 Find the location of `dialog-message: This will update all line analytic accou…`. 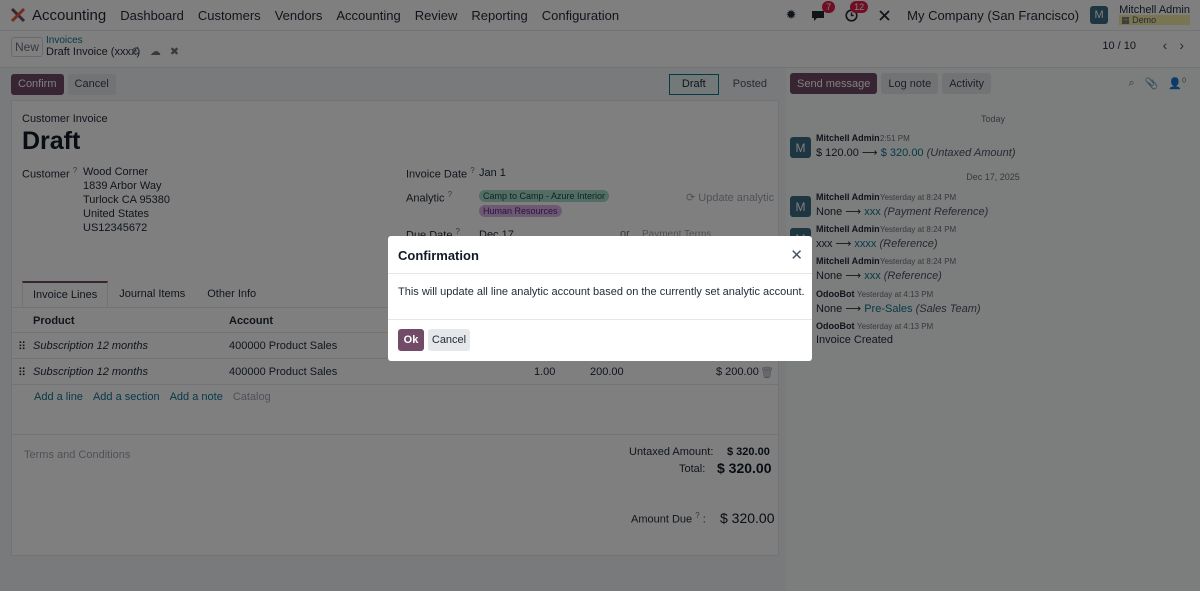

dialog-message: This will update all line analytic accou… is located at coordinates (601, 292).